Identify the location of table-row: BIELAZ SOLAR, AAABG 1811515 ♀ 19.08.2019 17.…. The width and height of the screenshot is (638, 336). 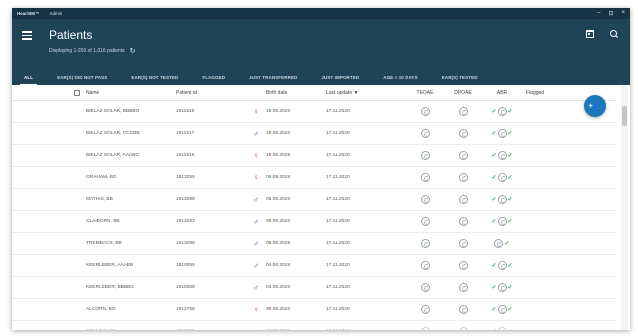
(314, 156).